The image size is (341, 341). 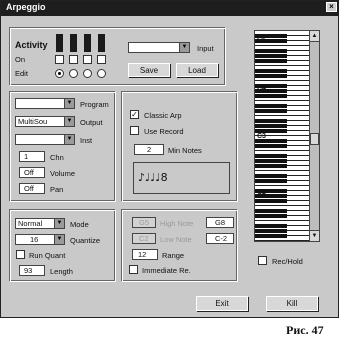 I want to click on piano-keys: C5 C4 C3 C2, so click(x=282, y=136).